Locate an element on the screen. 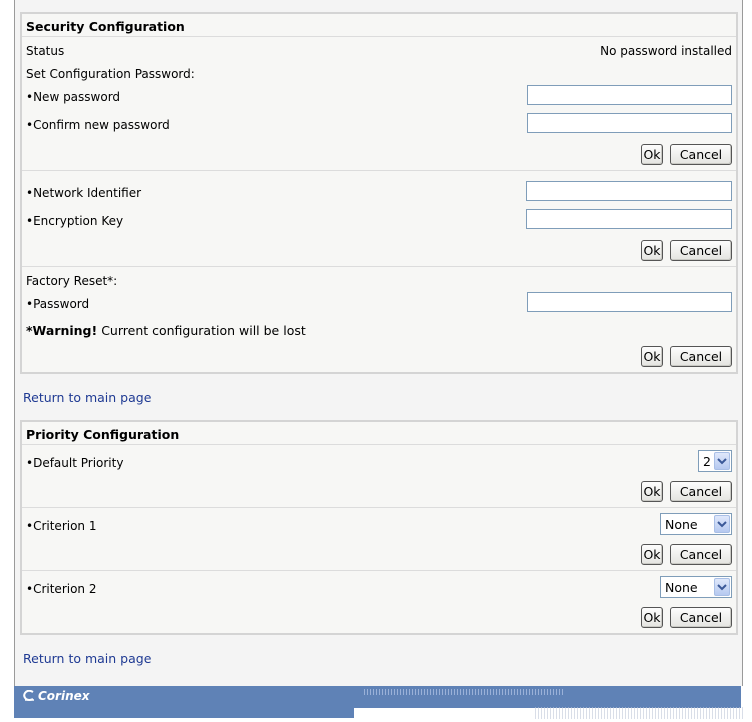  new-password-label: •New password is located at coordinates (73, 97).